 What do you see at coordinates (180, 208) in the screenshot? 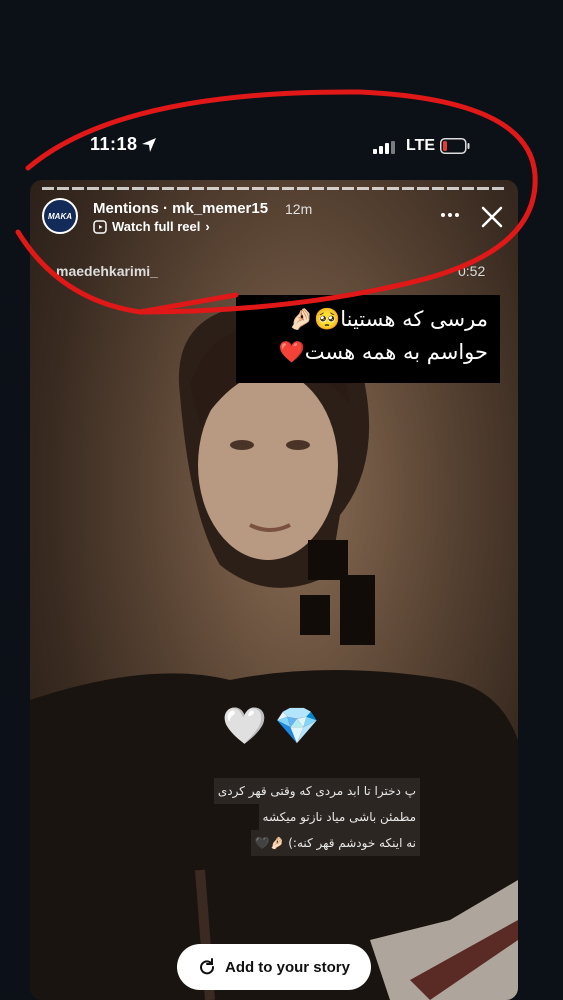
I see `story-title: Mentions · mk_memer15` at bounding box center [180, 208].